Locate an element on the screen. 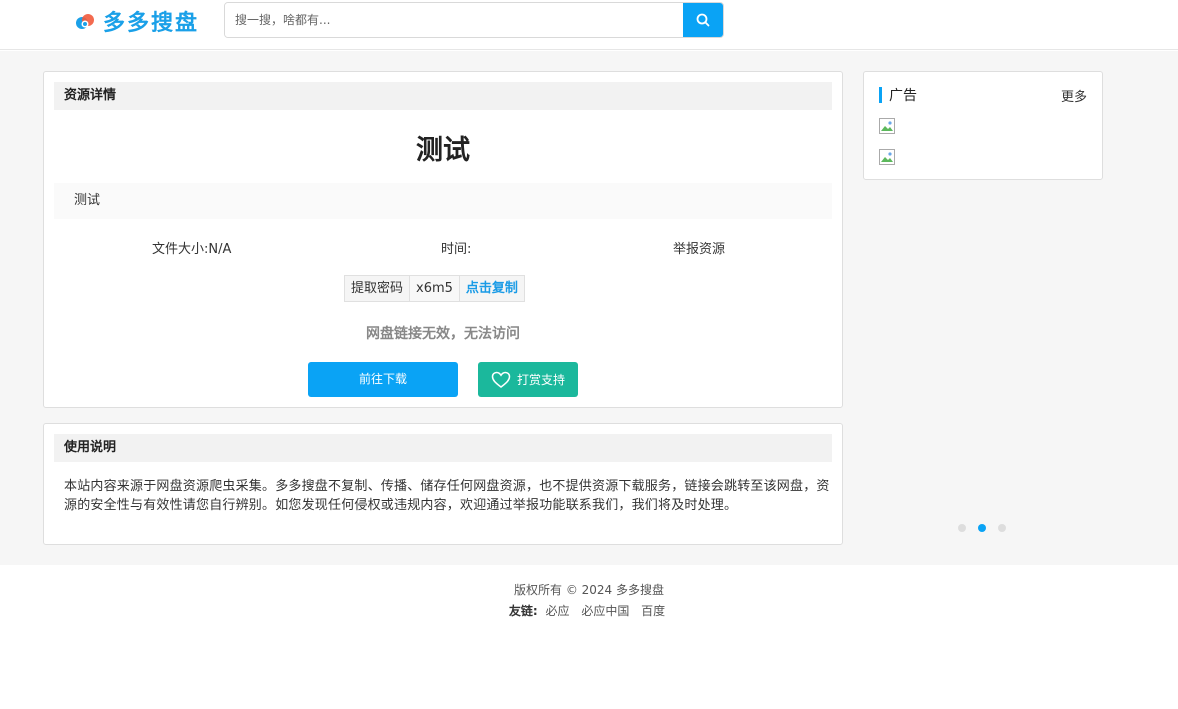 The height and width of the screenshot is (709, 1178). cloud-logo-icon is located at coordinates (85, 21).